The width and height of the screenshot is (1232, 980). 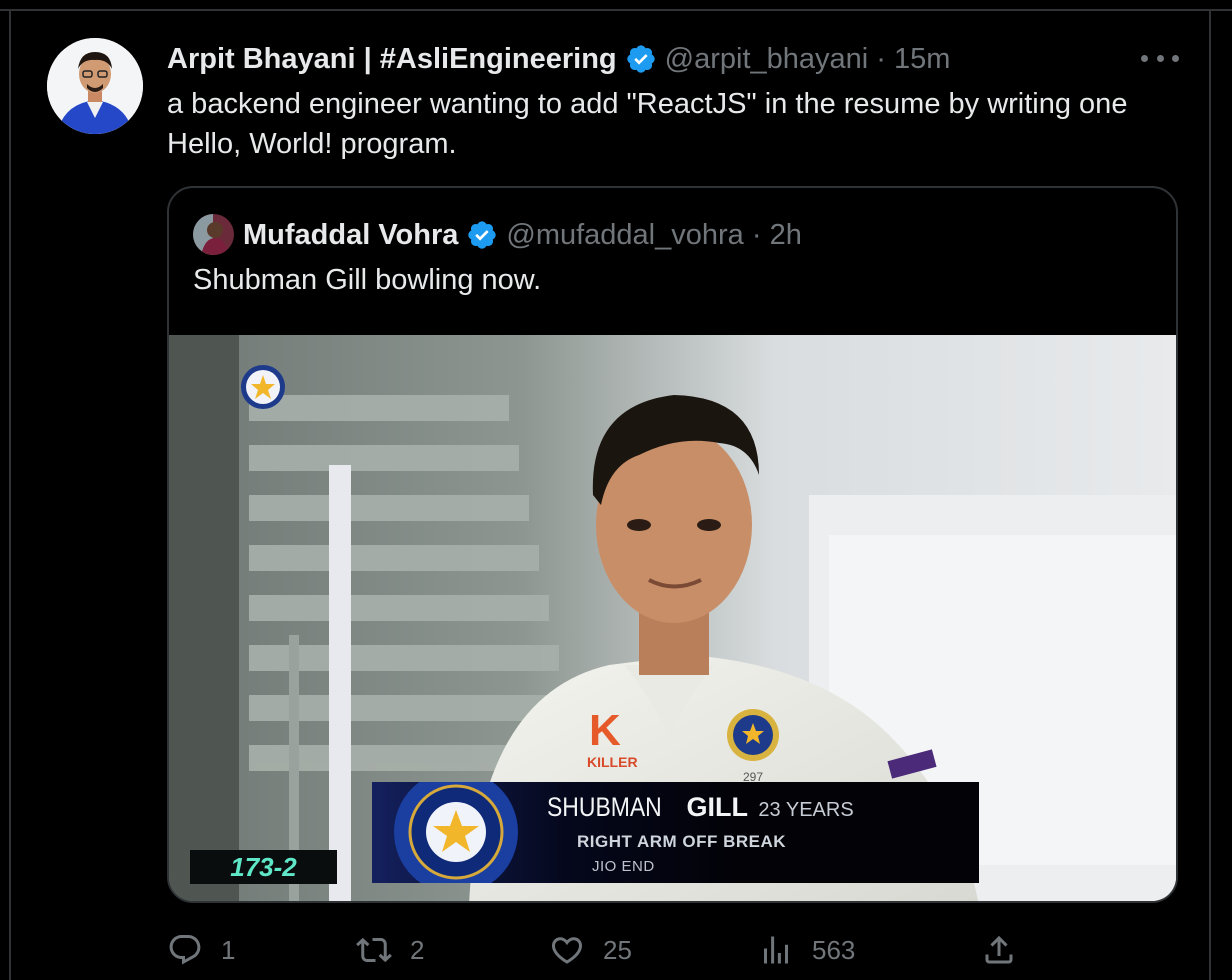 I want to click on bowling-end: JIO END, so click(x=623, y=866).